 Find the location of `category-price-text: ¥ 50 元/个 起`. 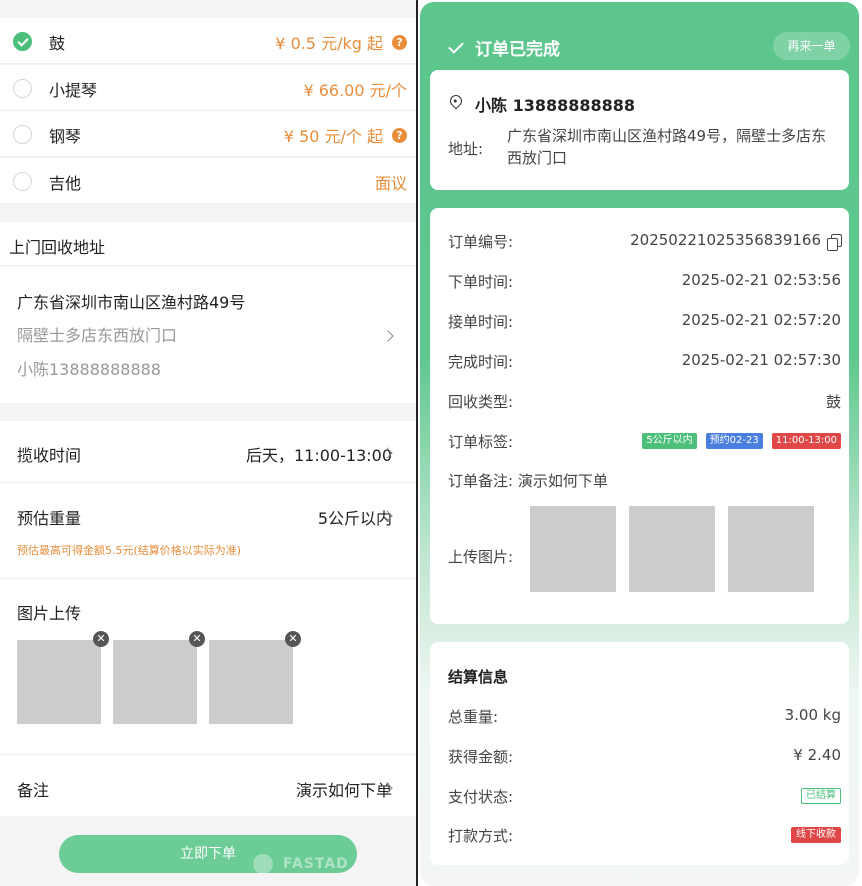

category-price-text: ¥ 50 元/个 起 is located at coordinates (333, 136).